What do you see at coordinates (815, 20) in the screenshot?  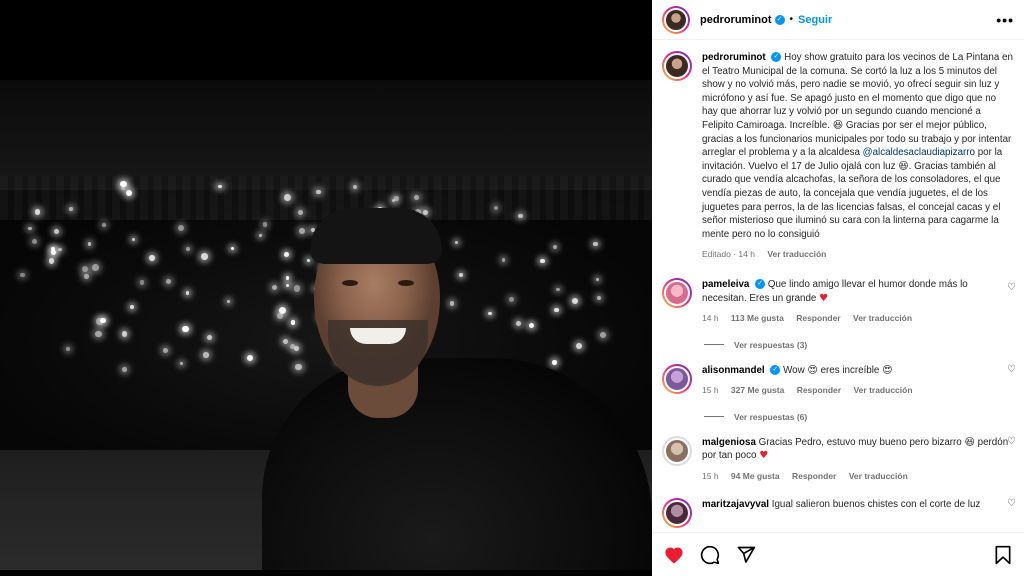 I see `follow-button: Seguir` at bounding box center [815, 20].